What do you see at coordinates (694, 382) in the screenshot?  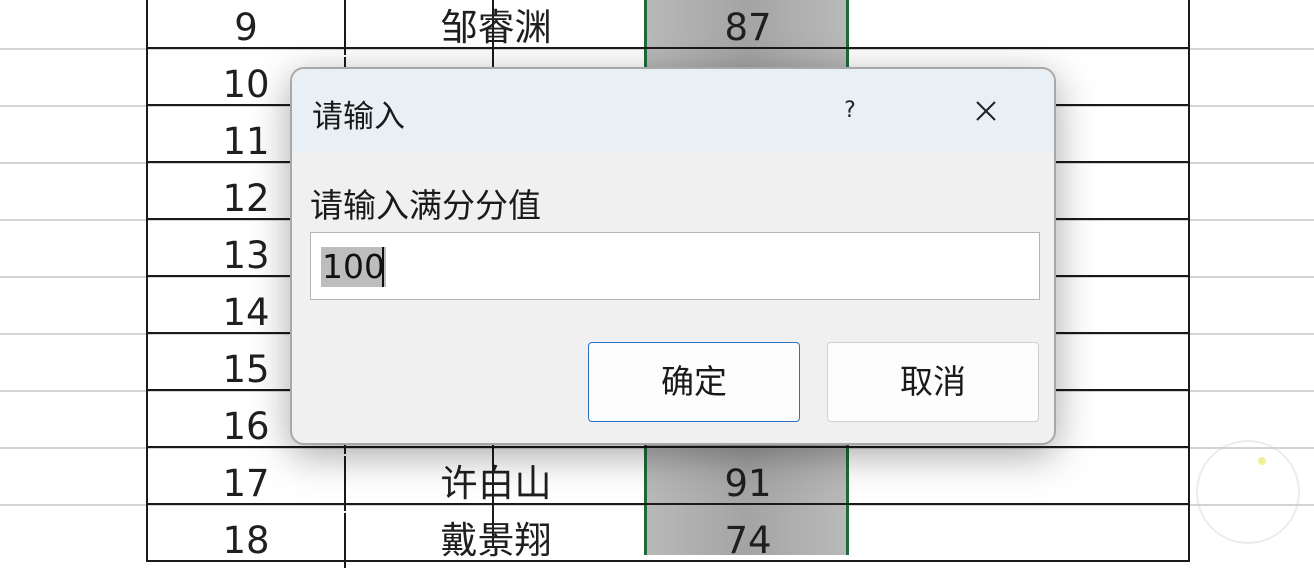 I see `ok-button: 确定` at bounding box center [694, 382].